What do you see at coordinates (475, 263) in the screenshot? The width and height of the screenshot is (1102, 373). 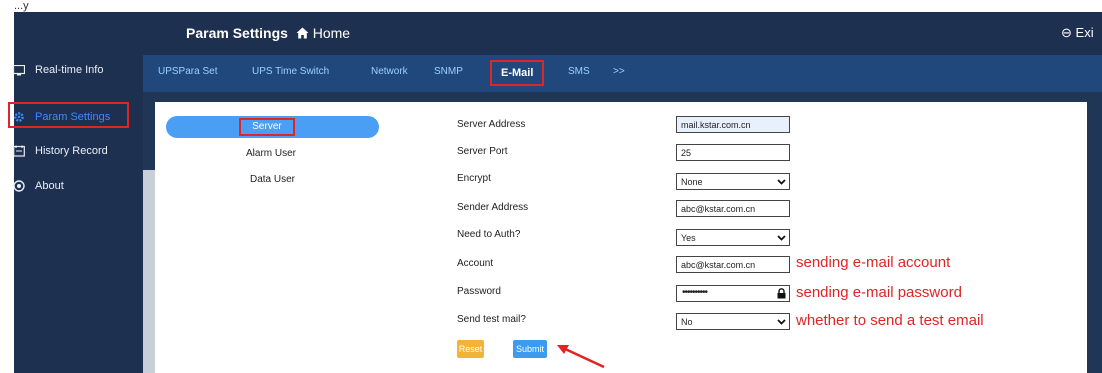 I see `account-label: Account` at bounding box center [475, 263].